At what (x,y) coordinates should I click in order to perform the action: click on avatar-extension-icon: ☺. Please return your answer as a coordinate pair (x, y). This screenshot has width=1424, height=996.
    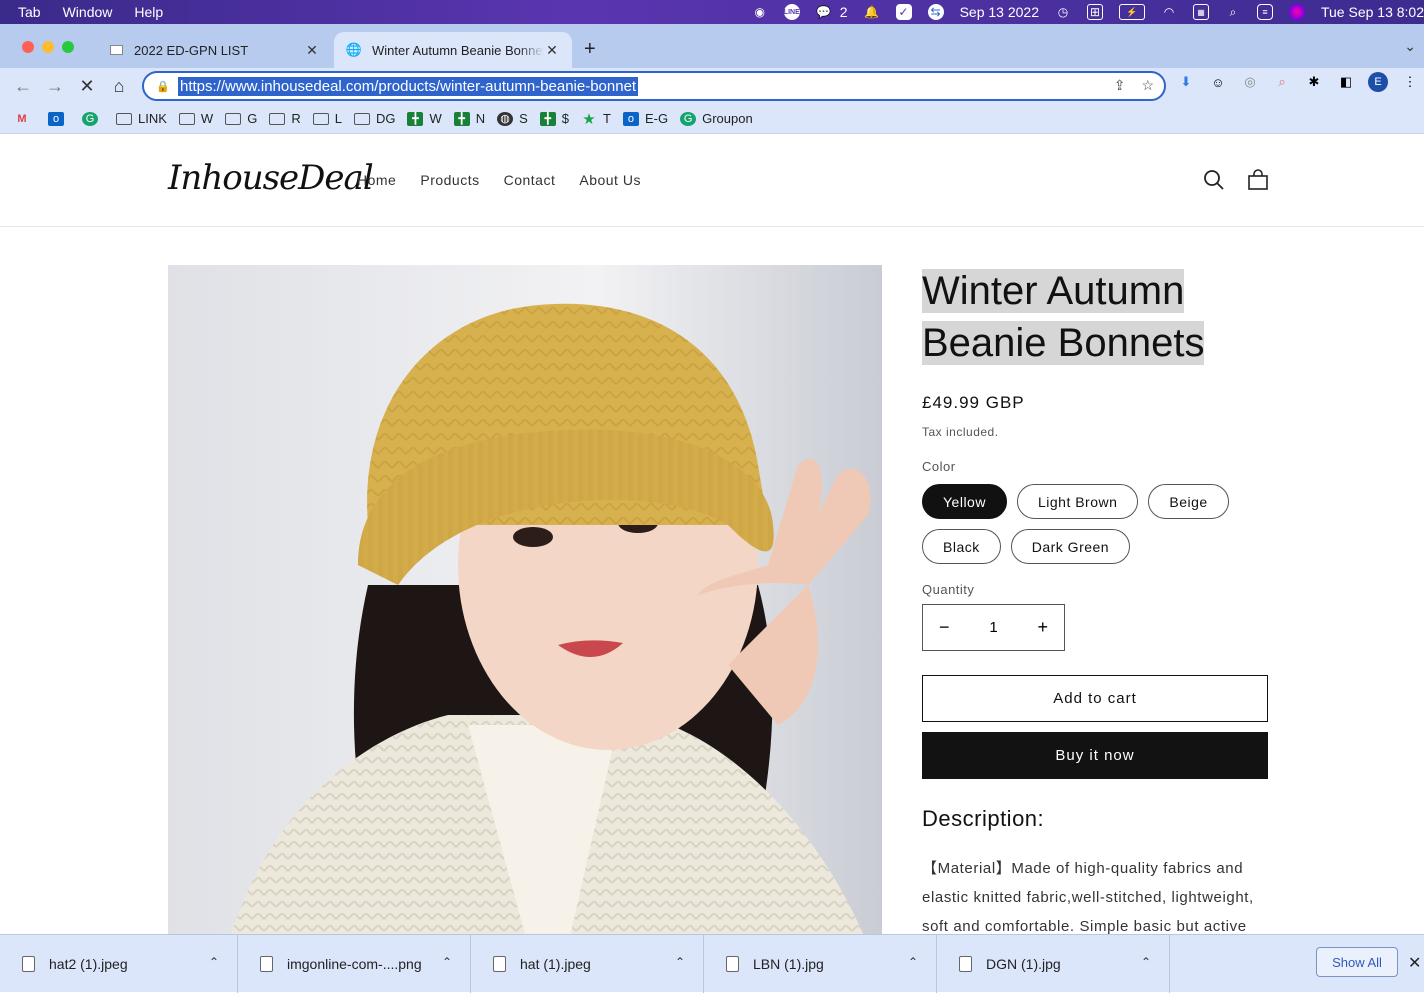
    Looking at the image, I should click on (1218, 82).